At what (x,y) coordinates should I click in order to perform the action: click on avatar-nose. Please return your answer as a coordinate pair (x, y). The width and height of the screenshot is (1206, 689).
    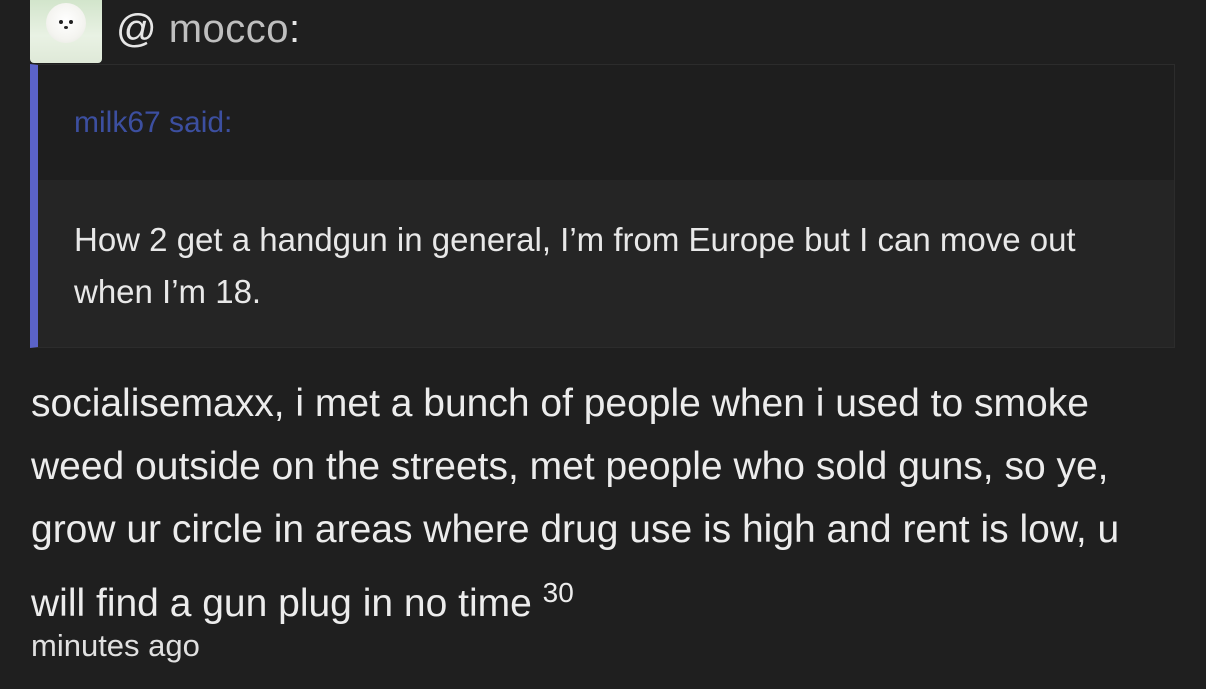
    Looking at the image, I should click on (66, 27).